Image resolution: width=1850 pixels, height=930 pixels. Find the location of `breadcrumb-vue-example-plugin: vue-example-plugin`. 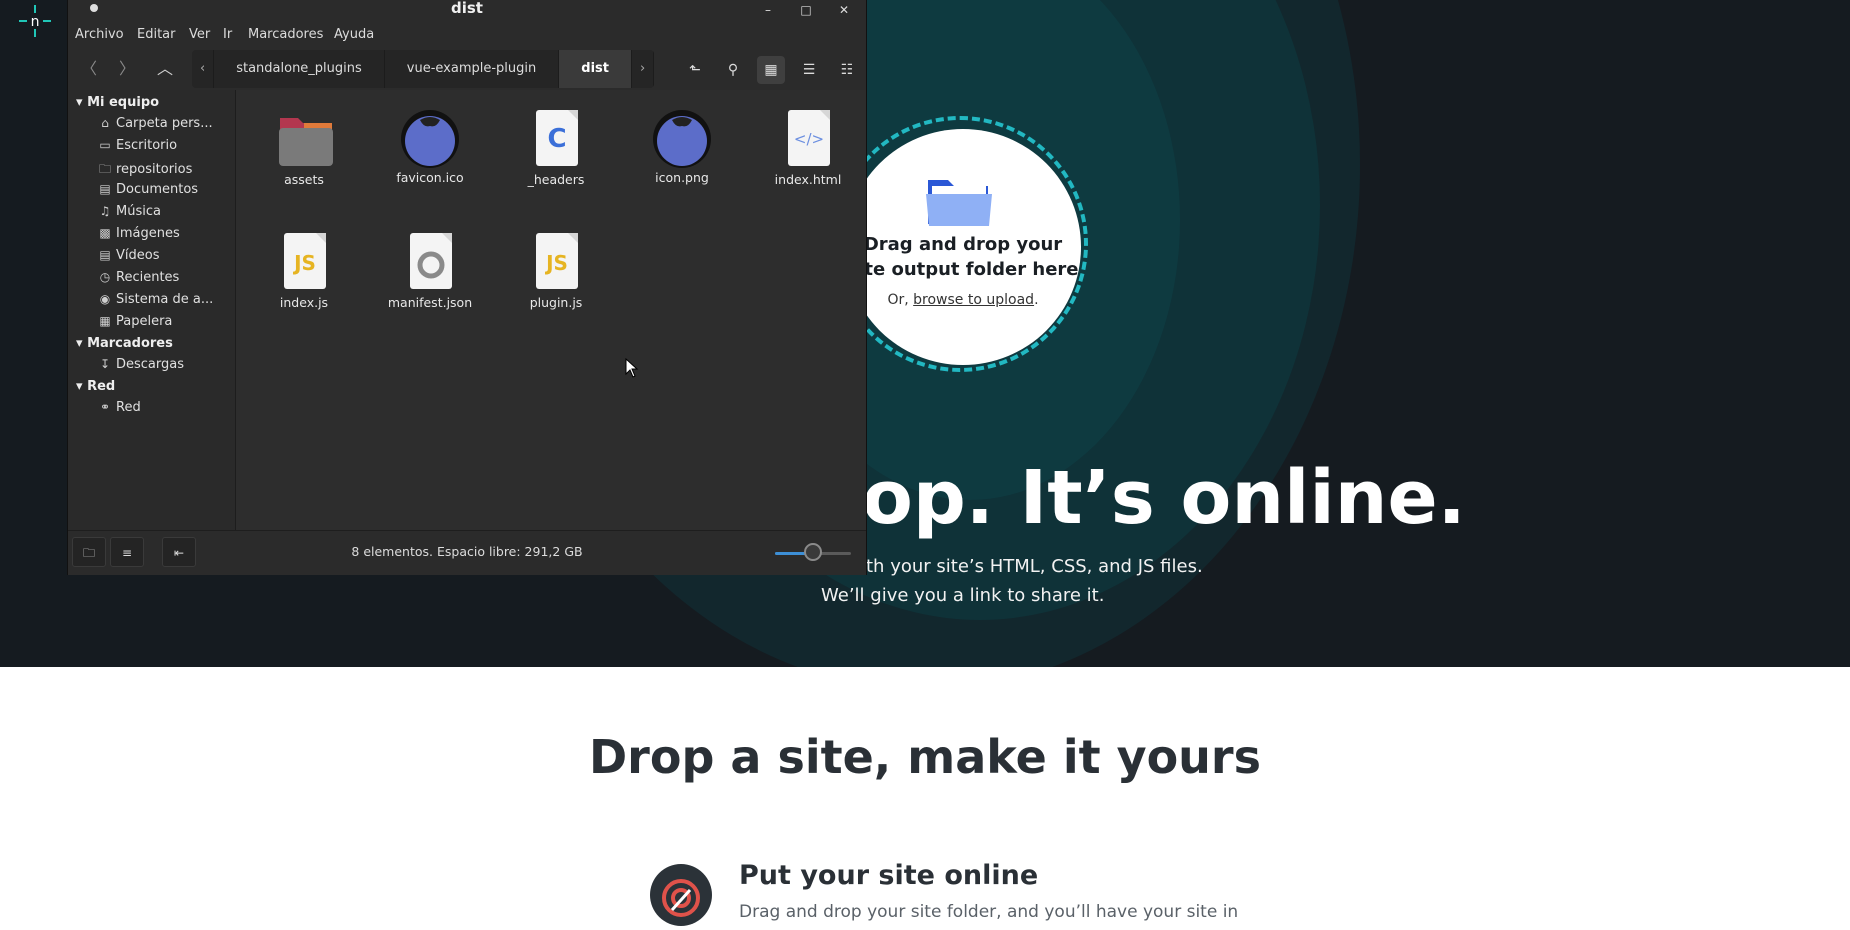

breadcrumb-vue-example-plugin: vue-example-plugin is located at coordinates (472, 69).